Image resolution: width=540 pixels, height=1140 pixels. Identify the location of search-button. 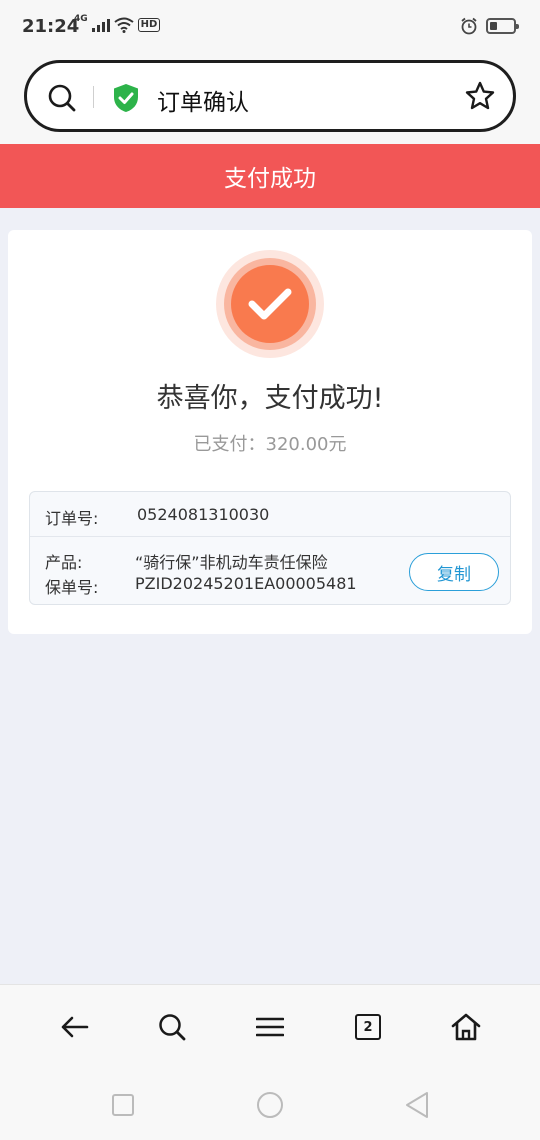
(172, 1027).